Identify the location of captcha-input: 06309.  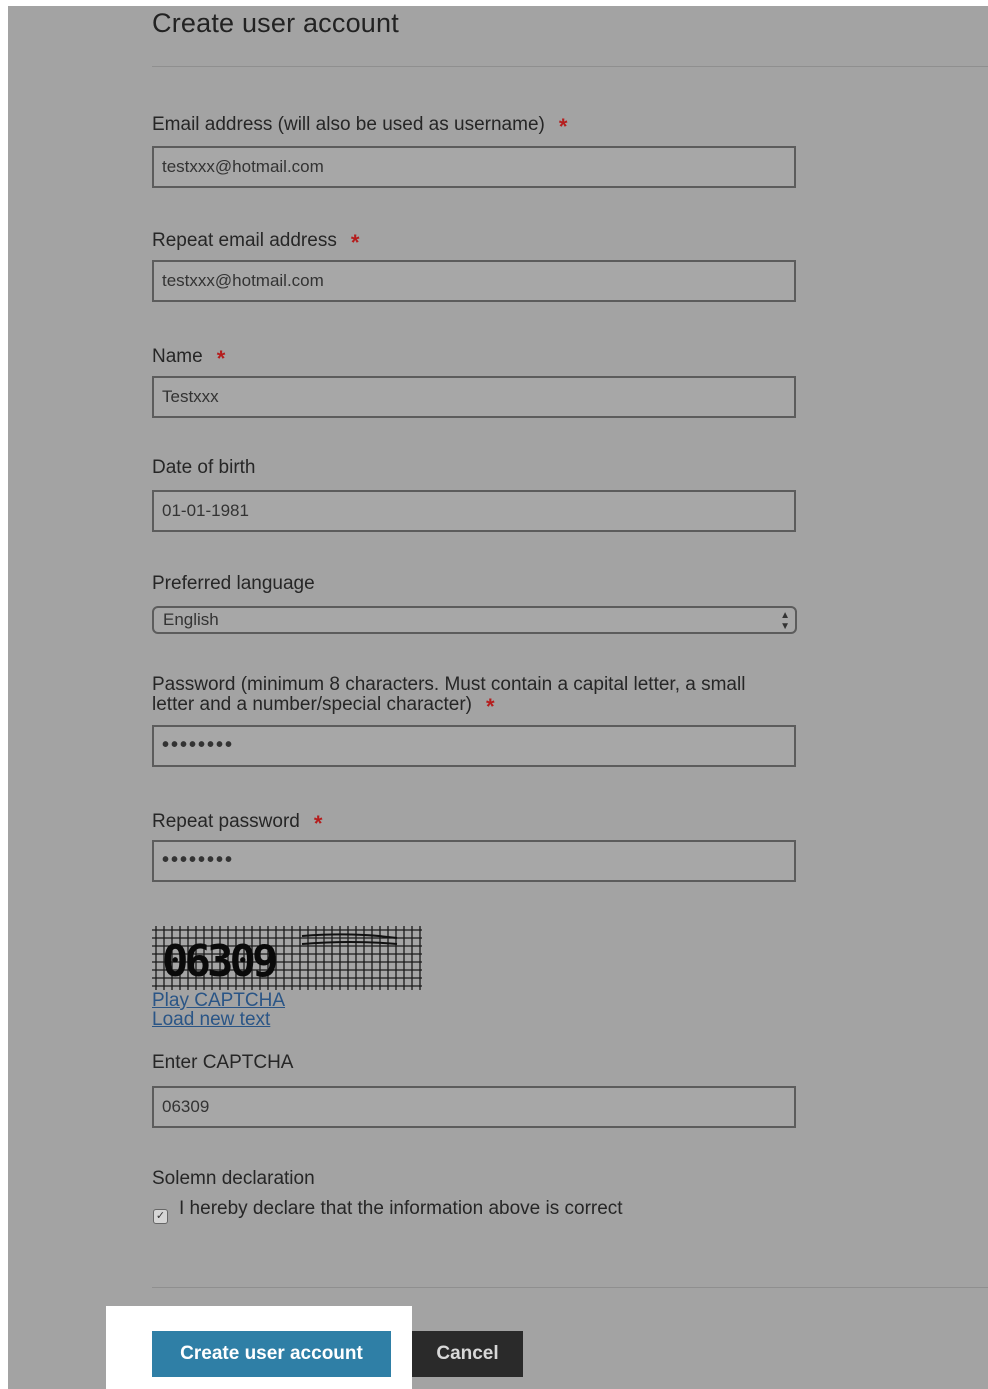
(474, 1107).